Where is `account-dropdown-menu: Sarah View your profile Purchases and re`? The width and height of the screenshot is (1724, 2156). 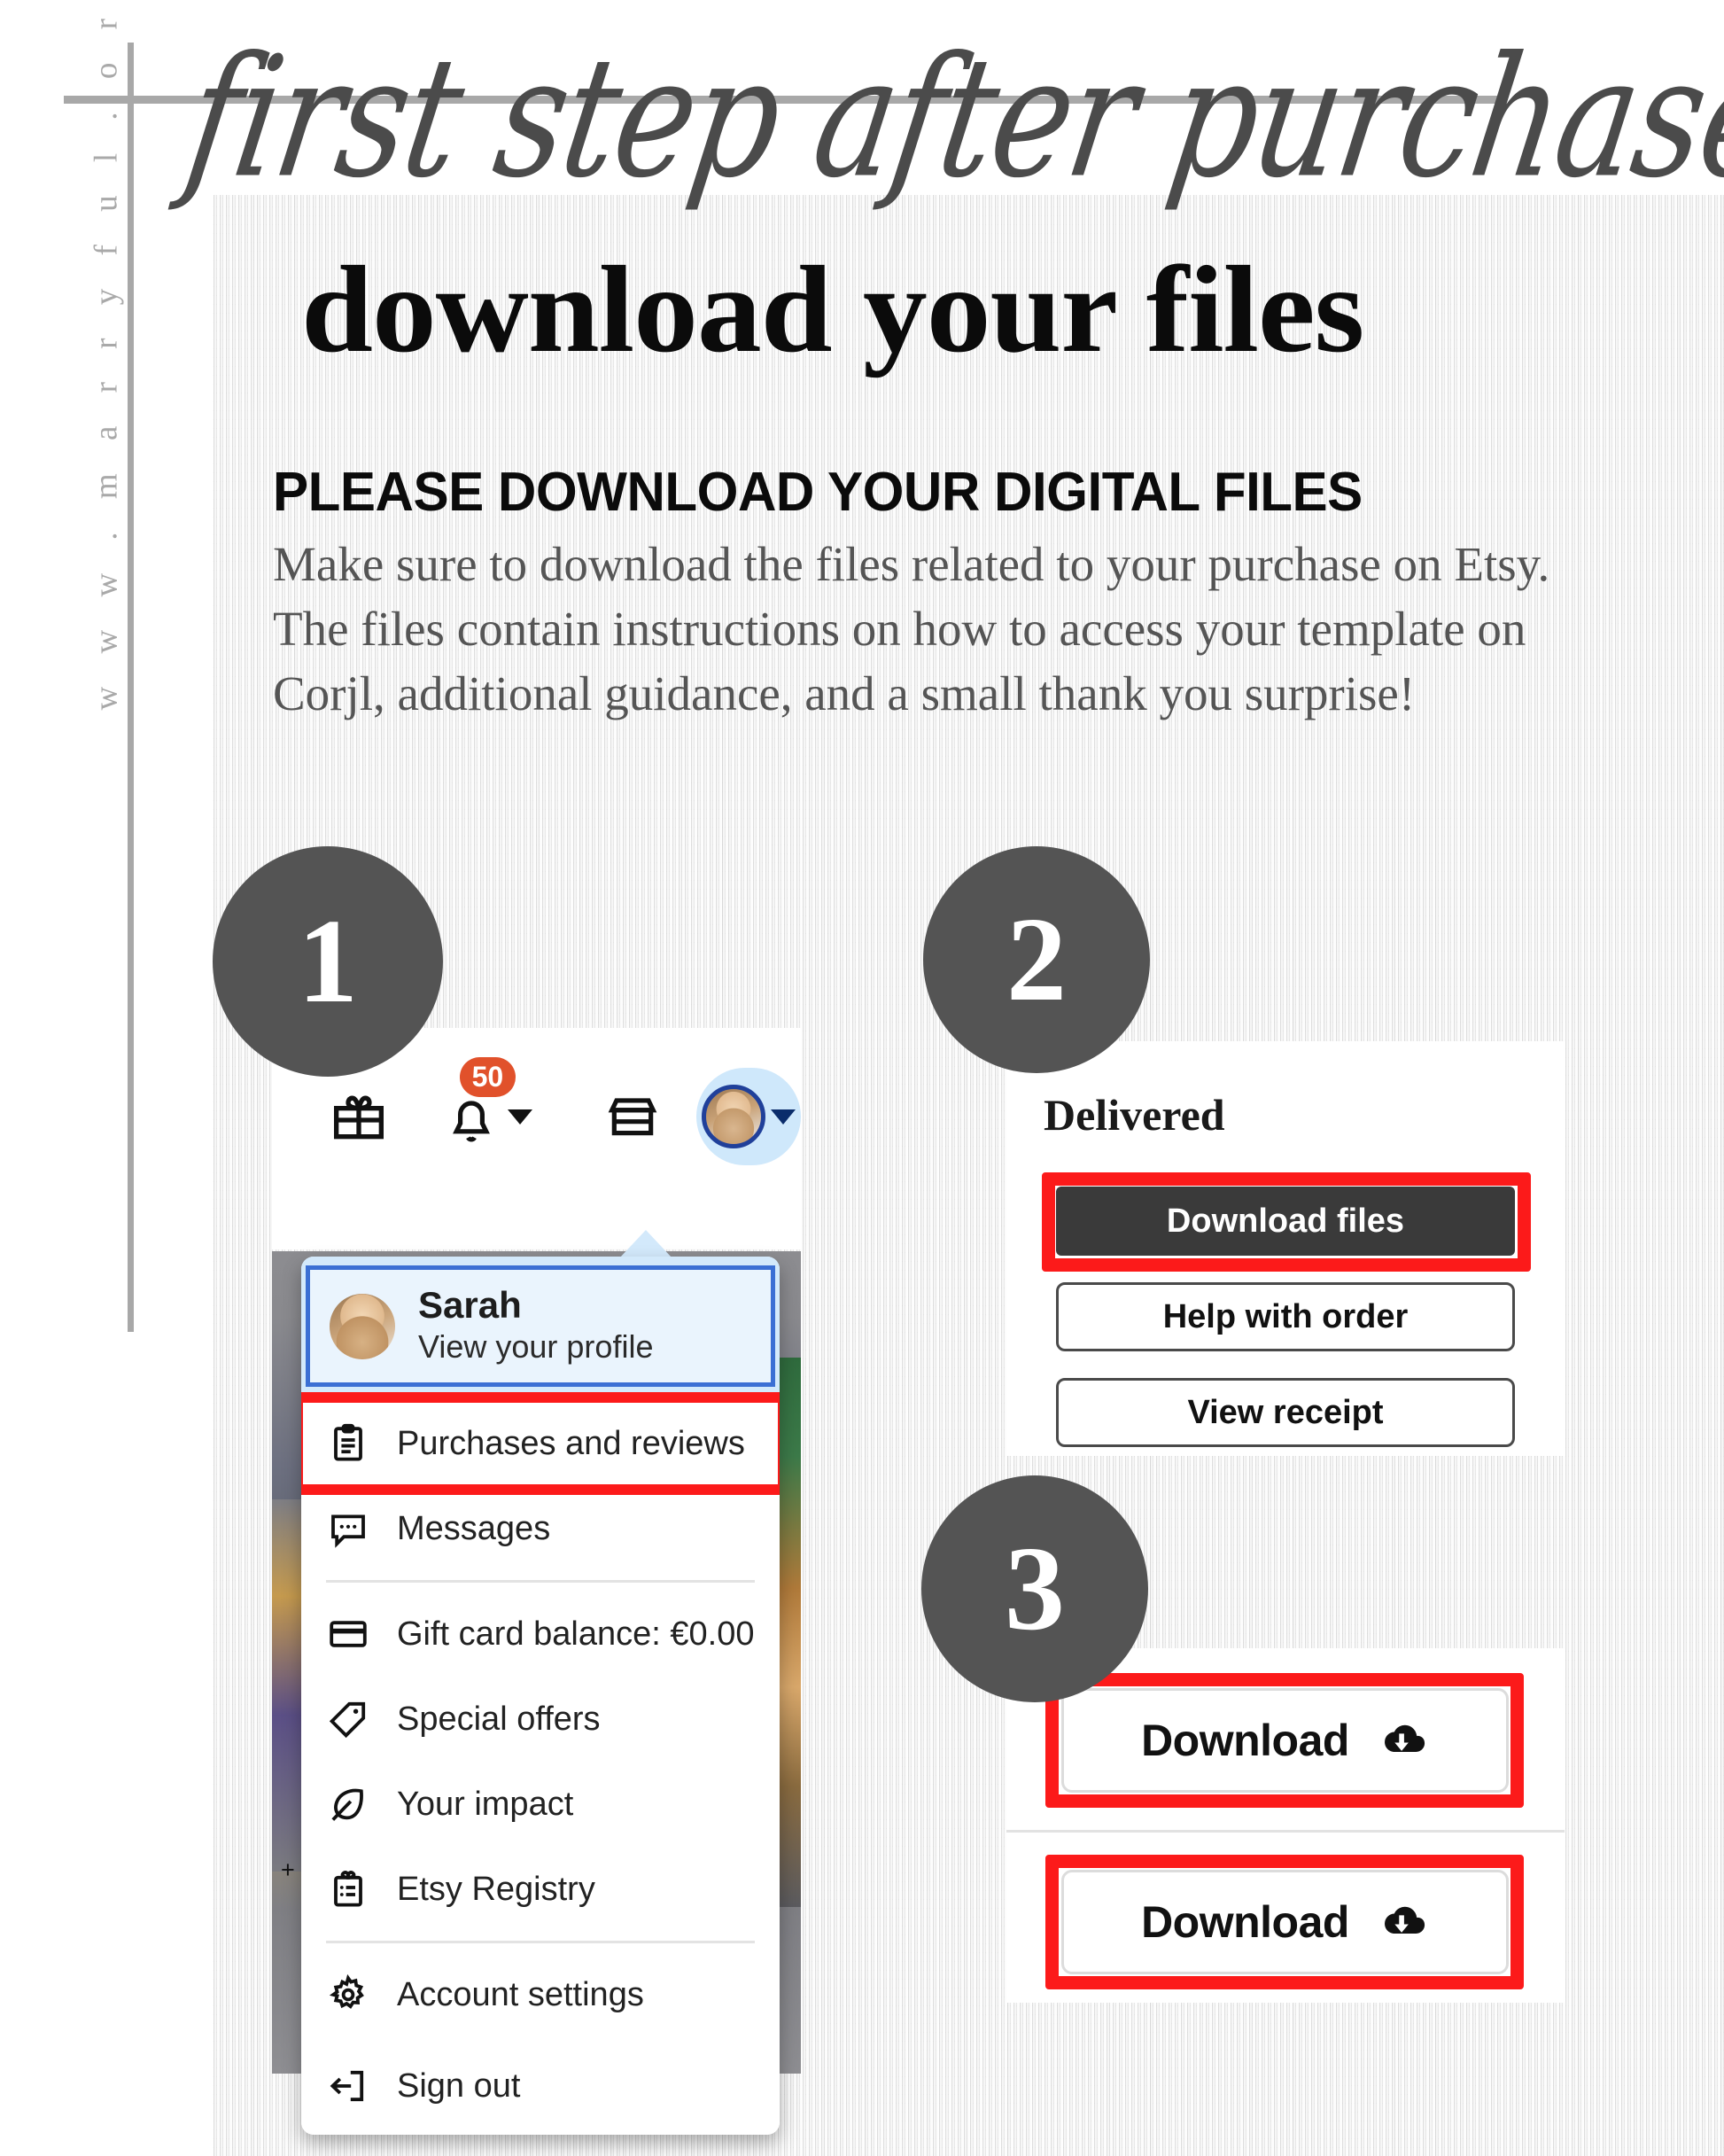
account-dropdown-menu: Sarah View your profile Purchases and re is located at coordinates (540, 1696).